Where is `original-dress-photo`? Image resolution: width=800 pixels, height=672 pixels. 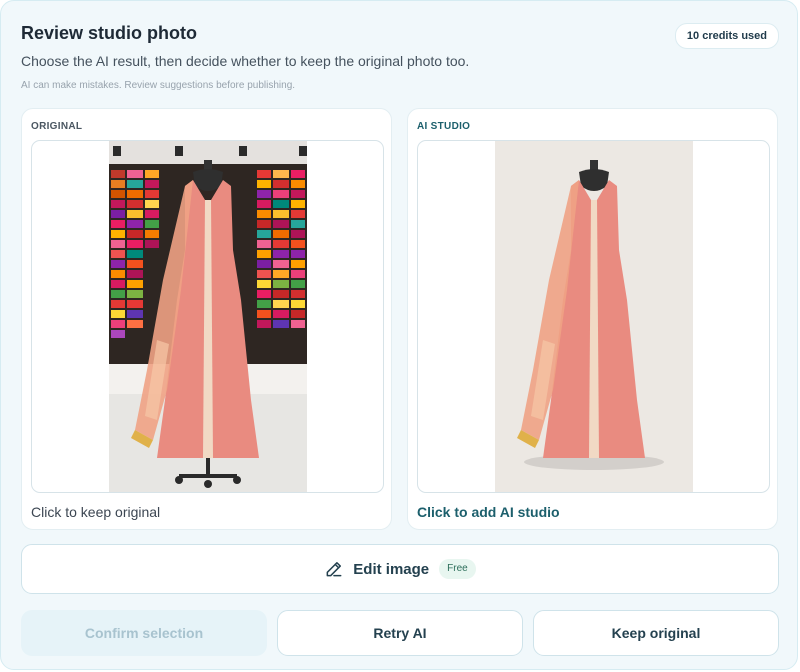
original-dress-photo is located at coordinates (208, 316).